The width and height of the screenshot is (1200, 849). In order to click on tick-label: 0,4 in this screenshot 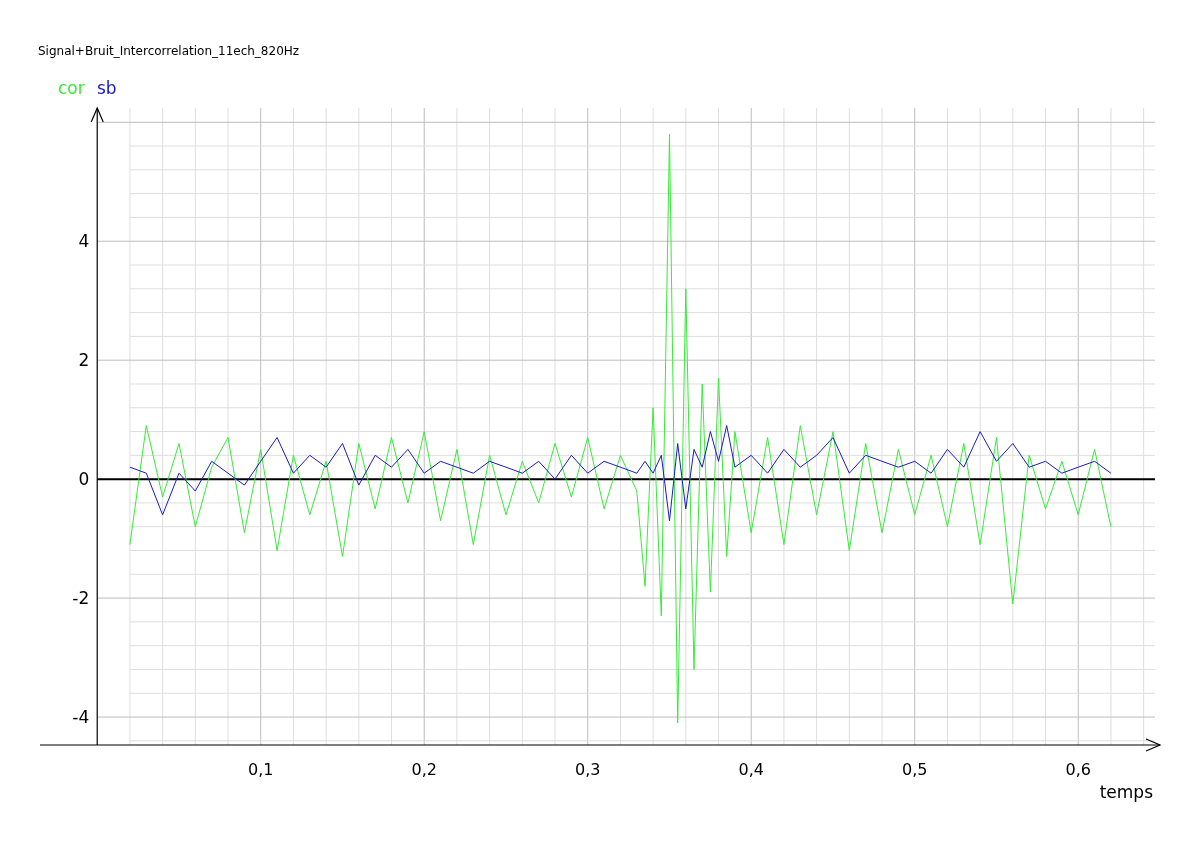, I will do `click(751, 769)`.